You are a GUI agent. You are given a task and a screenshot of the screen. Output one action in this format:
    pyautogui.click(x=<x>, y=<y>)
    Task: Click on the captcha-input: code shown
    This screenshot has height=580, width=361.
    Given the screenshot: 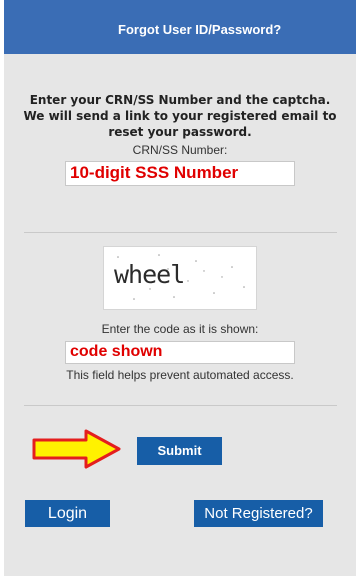 What is the action you would take?
    pyautogui.click(x=180, y=352)
    